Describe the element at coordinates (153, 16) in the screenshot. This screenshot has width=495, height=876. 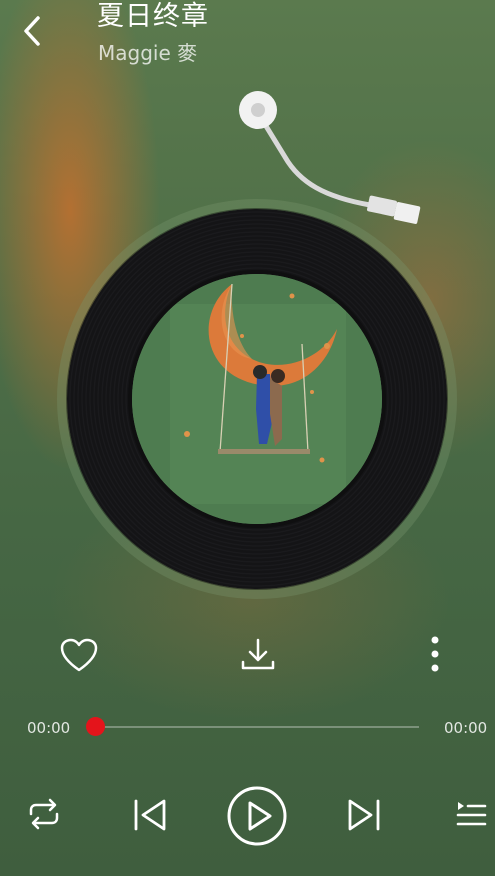
I see `song-title: 夏日终章` at that location.